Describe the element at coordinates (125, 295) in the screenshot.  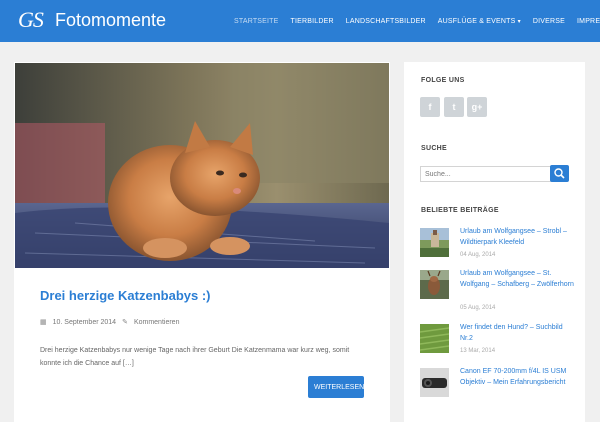
I see `post-title: Drei herzige Katzenbabys :)` at that location.